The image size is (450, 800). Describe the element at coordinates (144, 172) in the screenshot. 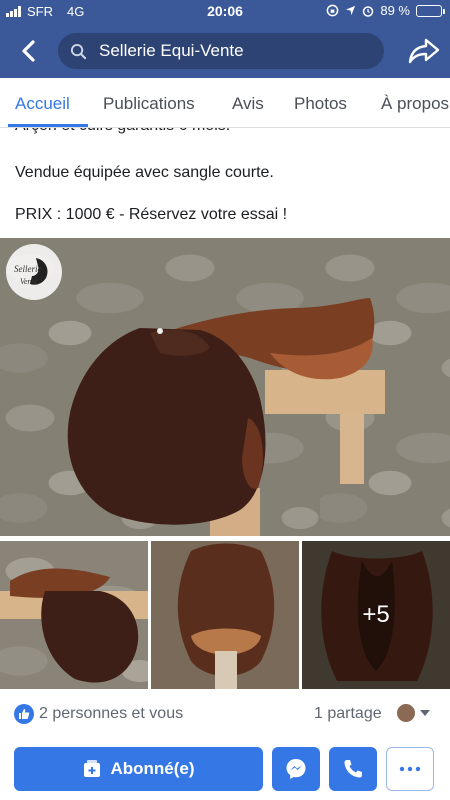

I see `post-text-line-1: Vendue équipée avec sangle courte.` at that location.